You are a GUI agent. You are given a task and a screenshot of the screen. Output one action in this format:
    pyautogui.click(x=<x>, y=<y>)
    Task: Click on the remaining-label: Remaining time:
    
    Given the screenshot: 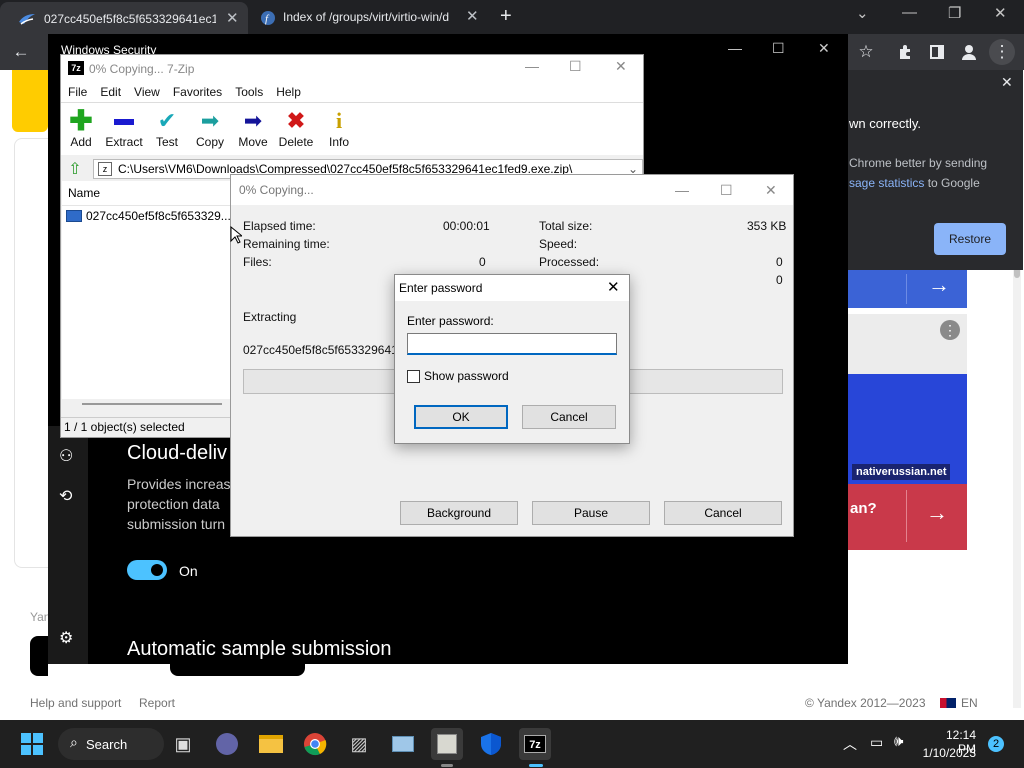 What is the action you would take?
    pyautogui.click(x=286, y=244)
    